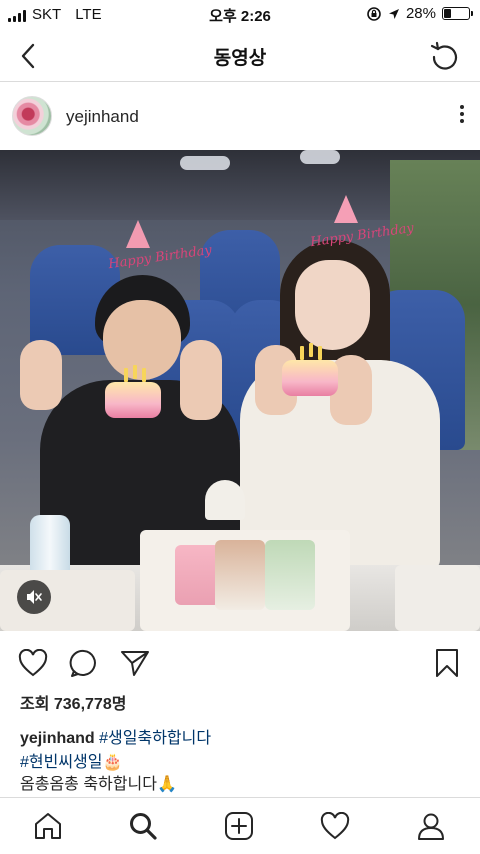 Image resolution: width=480 pixels, height=854 pixels. Describe the element at coordinates (240, 116) in the screenshot. I see `post-header: yejinhand` at that location.